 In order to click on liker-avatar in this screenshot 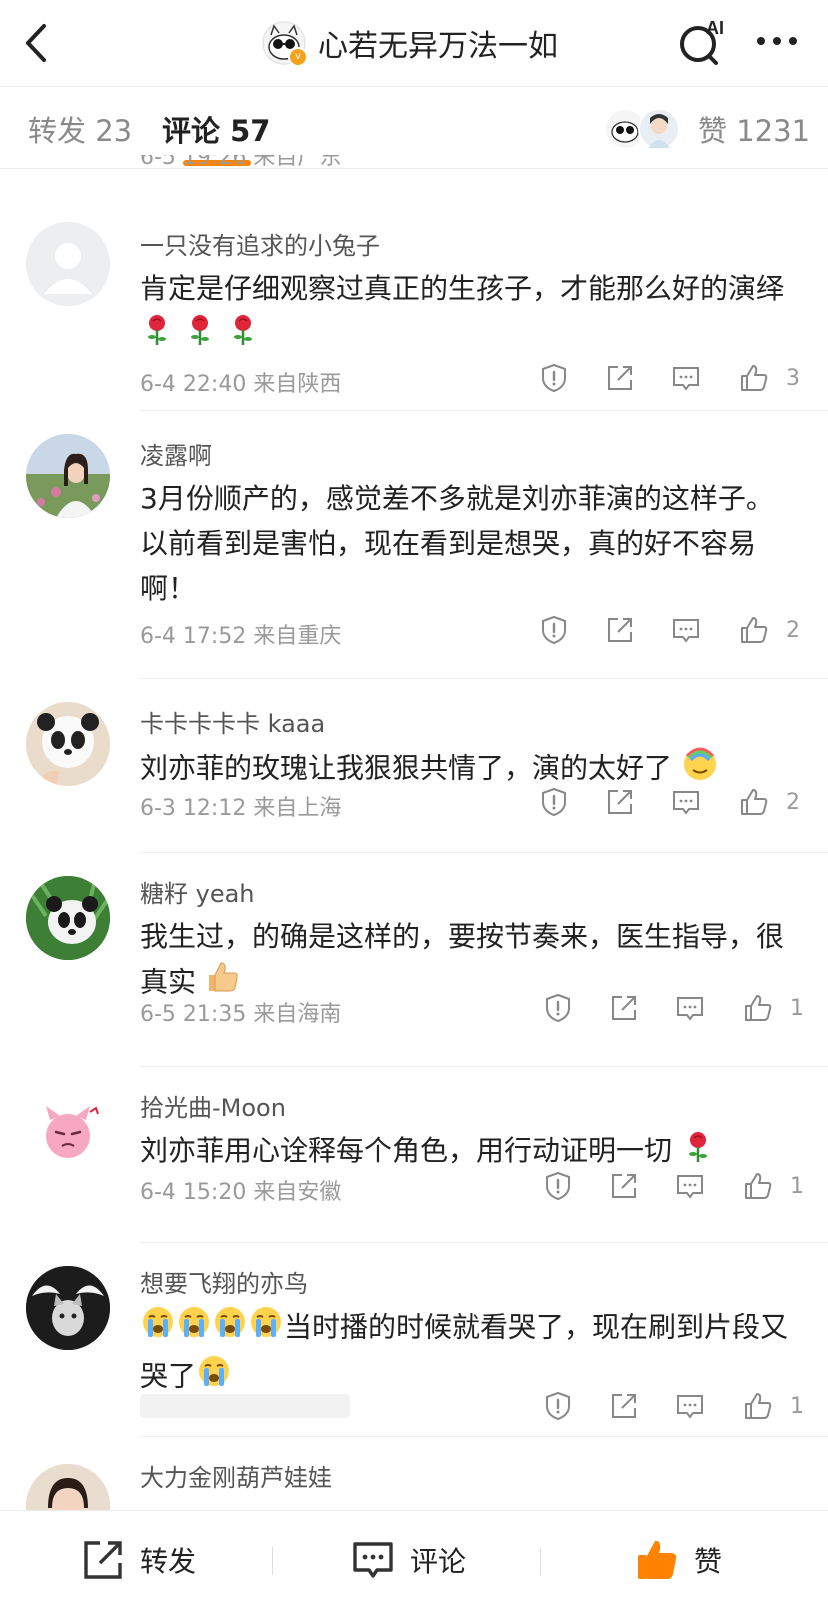, I will do `click(659, 129)`.